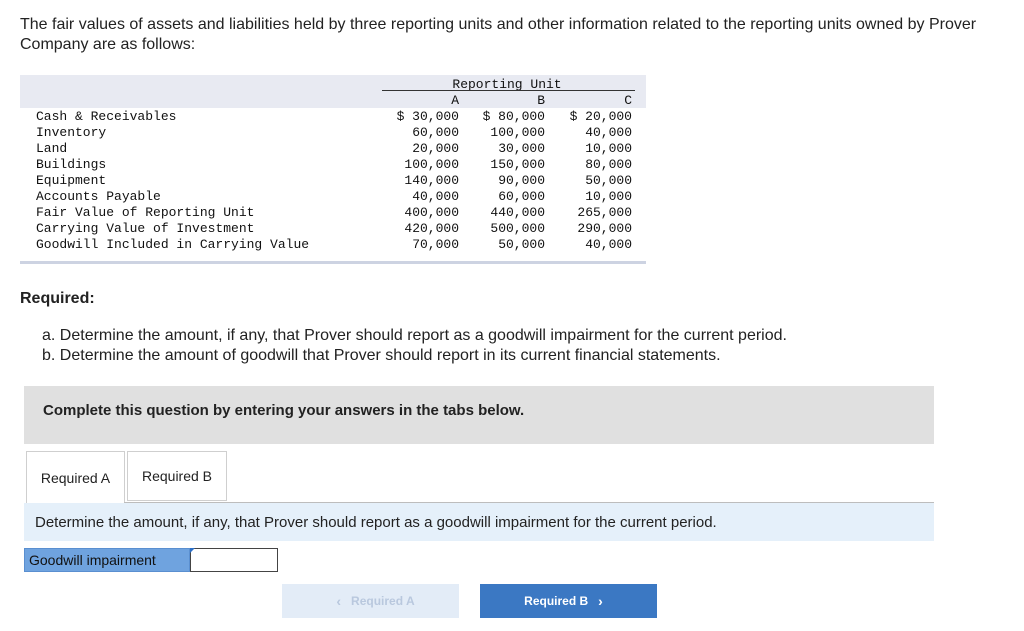  Describe the element at coordinates (435, 196) in the screenshot. I see `row-value-a: 40,000` at that location.